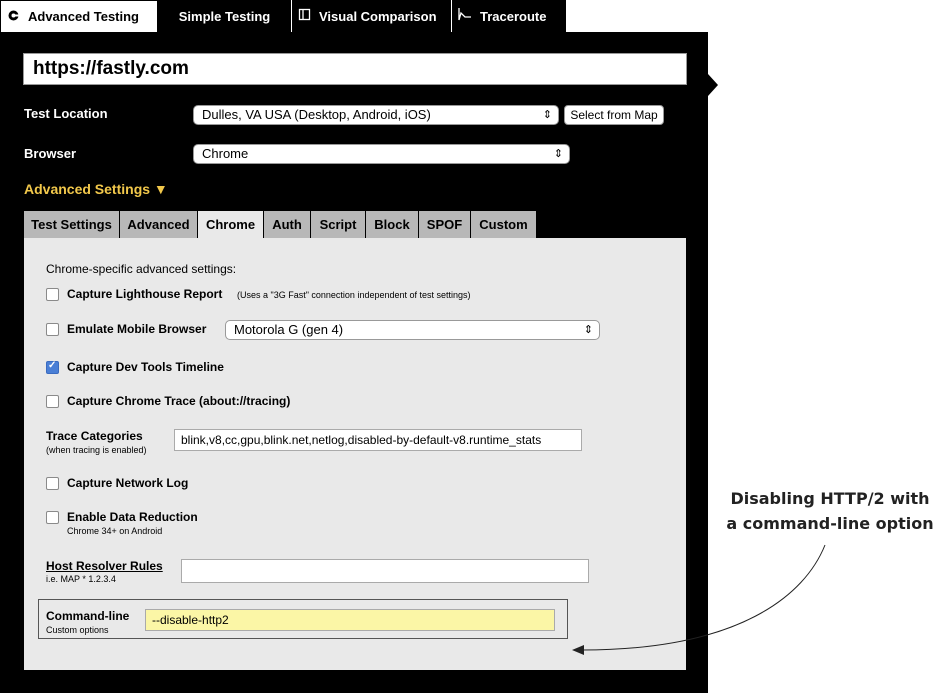  I want to click on tab-label: Simple Testing, so click(224, 16).